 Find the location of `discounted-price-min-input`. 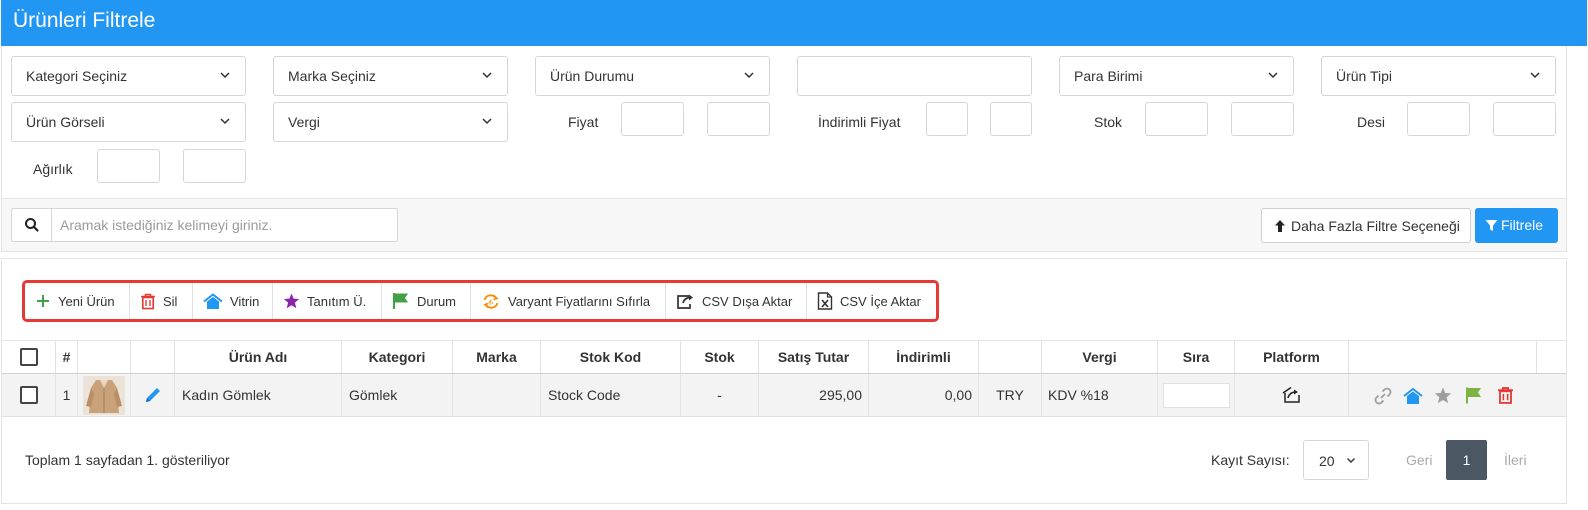

discounted-price-min-input is located at coordinates (947, 119).